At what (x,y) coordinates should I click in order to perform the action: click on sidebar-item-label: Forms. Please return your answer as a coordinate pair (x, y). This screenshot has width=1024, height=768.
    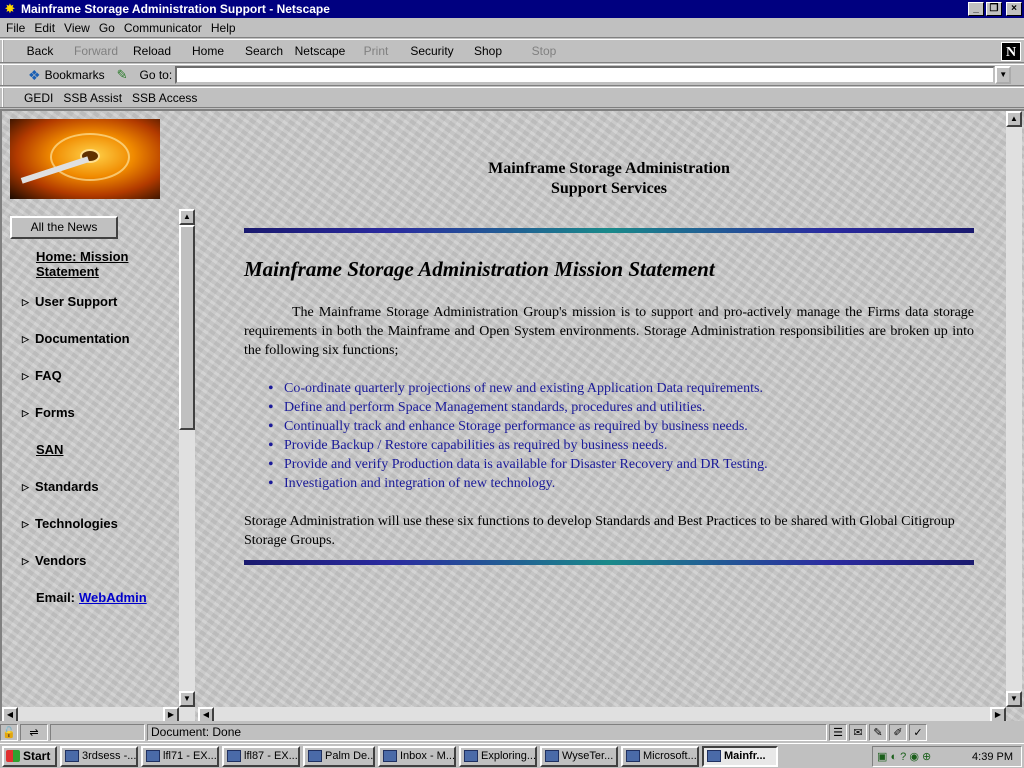
    Looking at the image, I should click on (55, 413).